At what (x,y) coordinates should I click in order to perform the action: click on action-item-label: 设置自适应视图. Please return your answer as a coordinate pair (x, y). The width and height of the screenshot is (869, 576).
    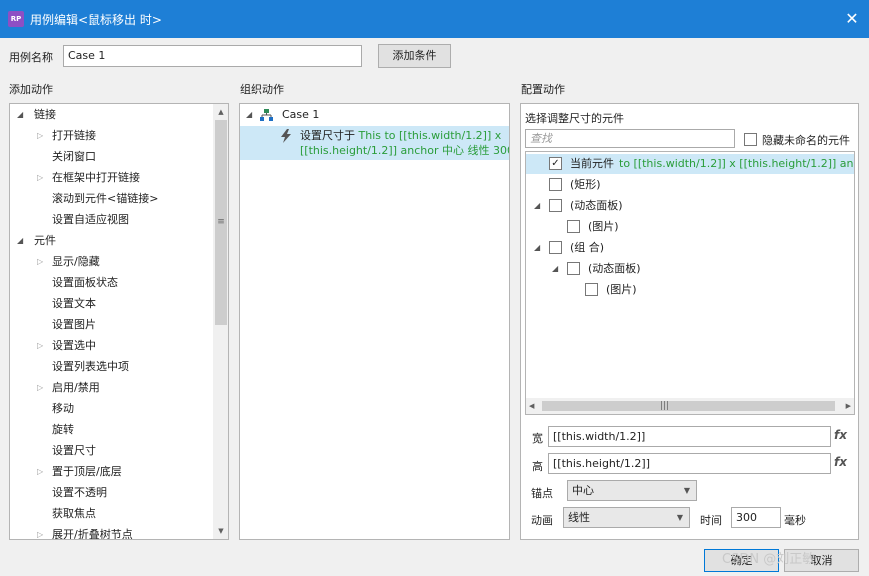
    Looking at the image, I should click on (90, 219).